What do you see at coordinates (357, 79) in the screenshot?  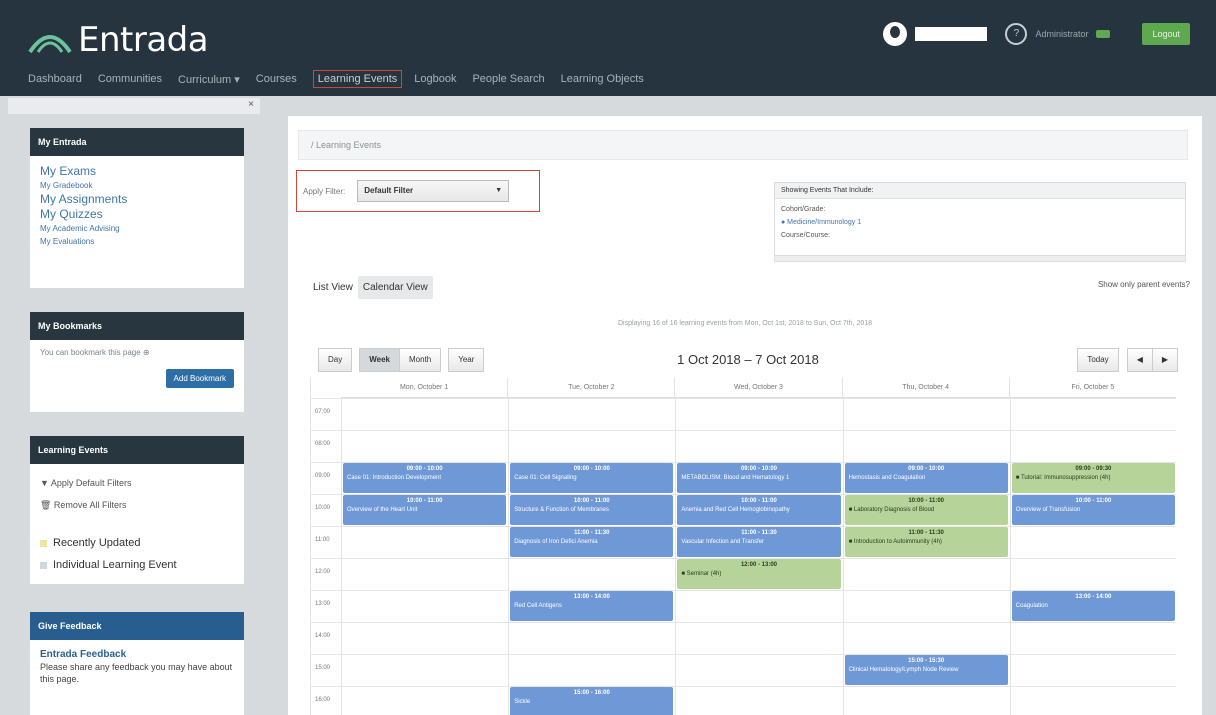 I see `nav-learning-events: Learning Events` at bounding box center [357, 79].